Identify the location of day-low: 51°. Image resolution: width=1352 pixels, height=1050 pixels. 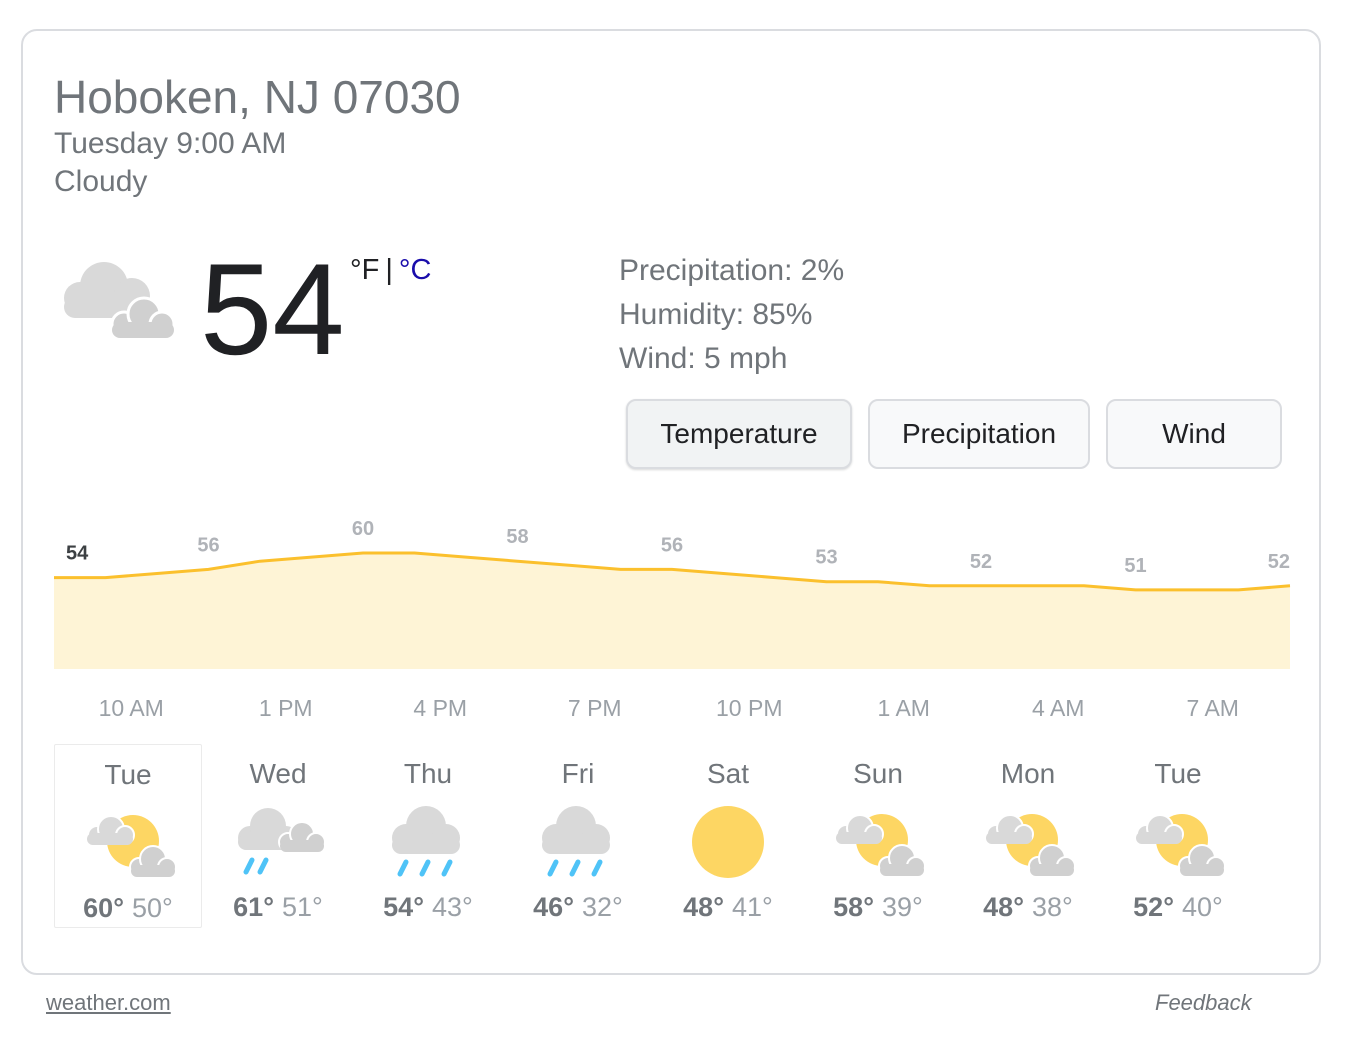
(302, 907).